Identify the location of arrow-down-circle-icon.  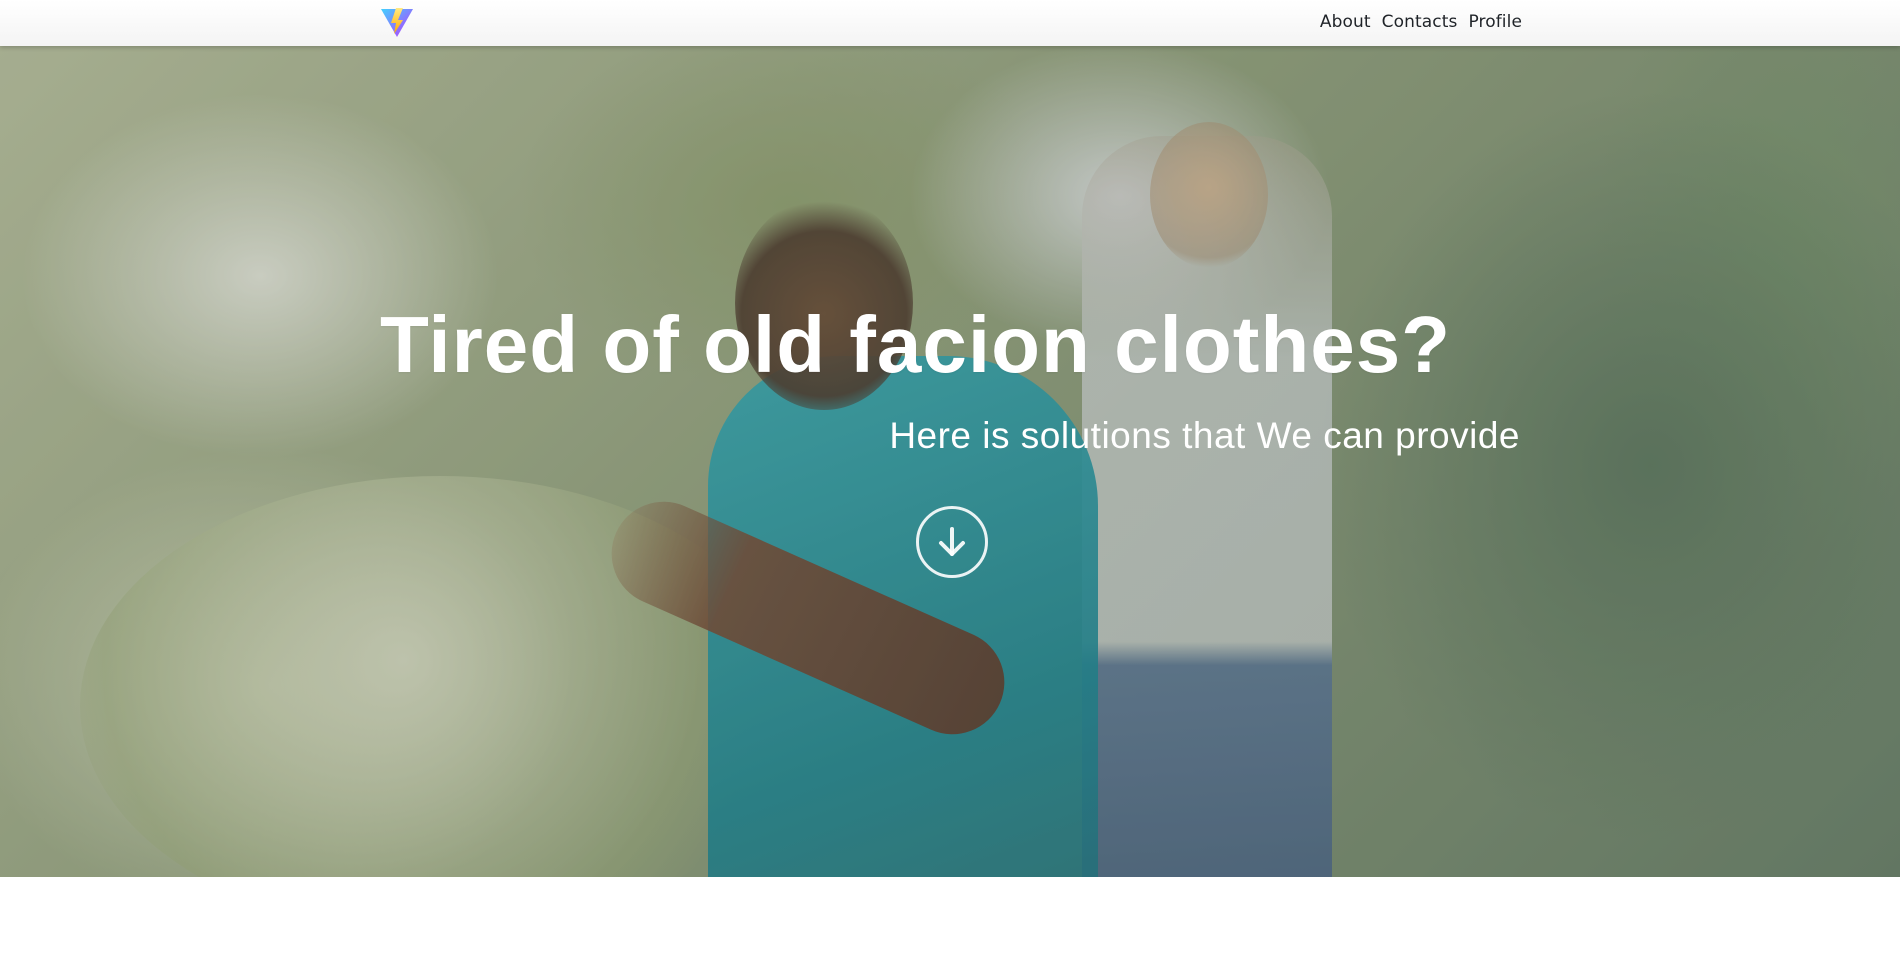
(952, 541).